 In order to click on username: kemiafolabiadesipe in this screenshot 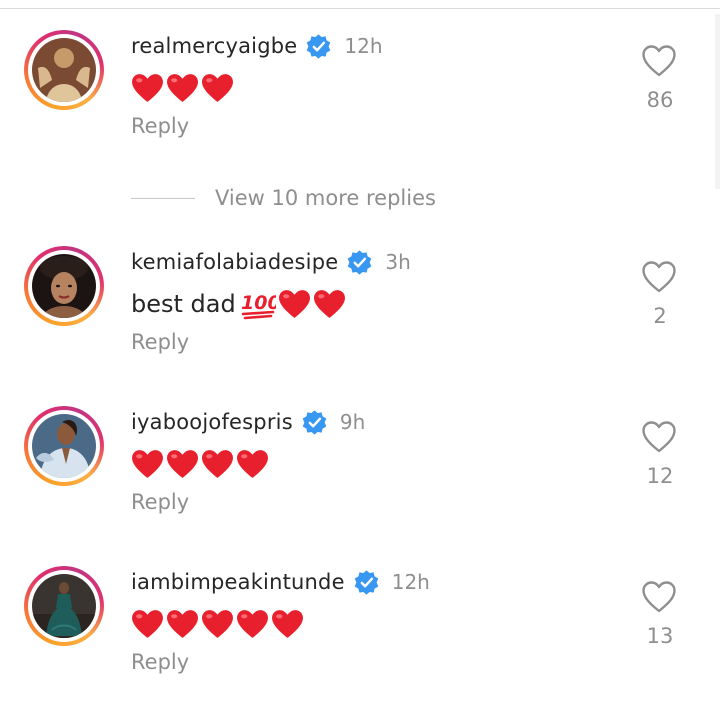, I will do `click(234, 262)`.